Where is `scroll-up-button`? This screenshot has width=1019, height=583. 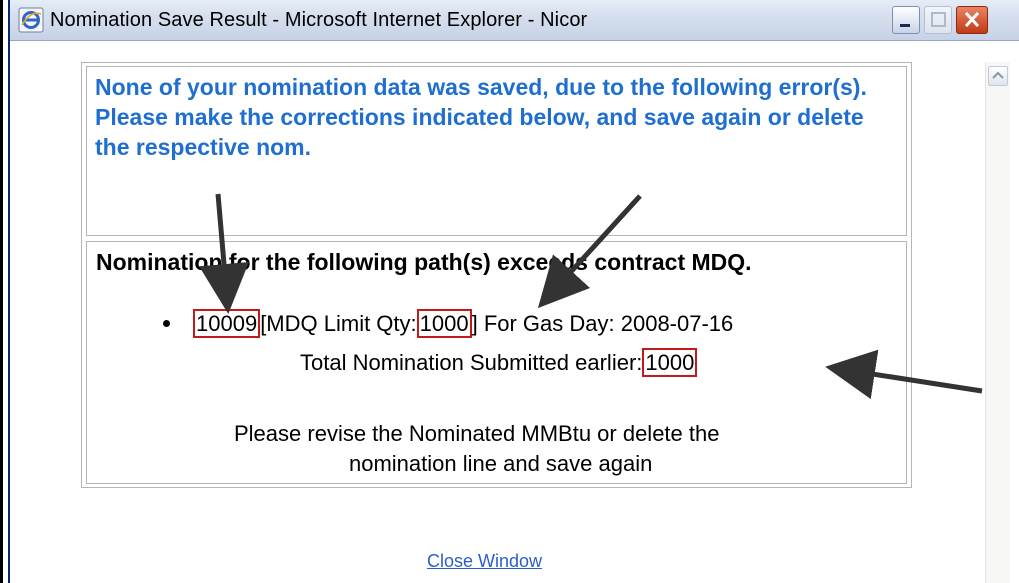 scroll-up-button is located at coordinates (998, 76).